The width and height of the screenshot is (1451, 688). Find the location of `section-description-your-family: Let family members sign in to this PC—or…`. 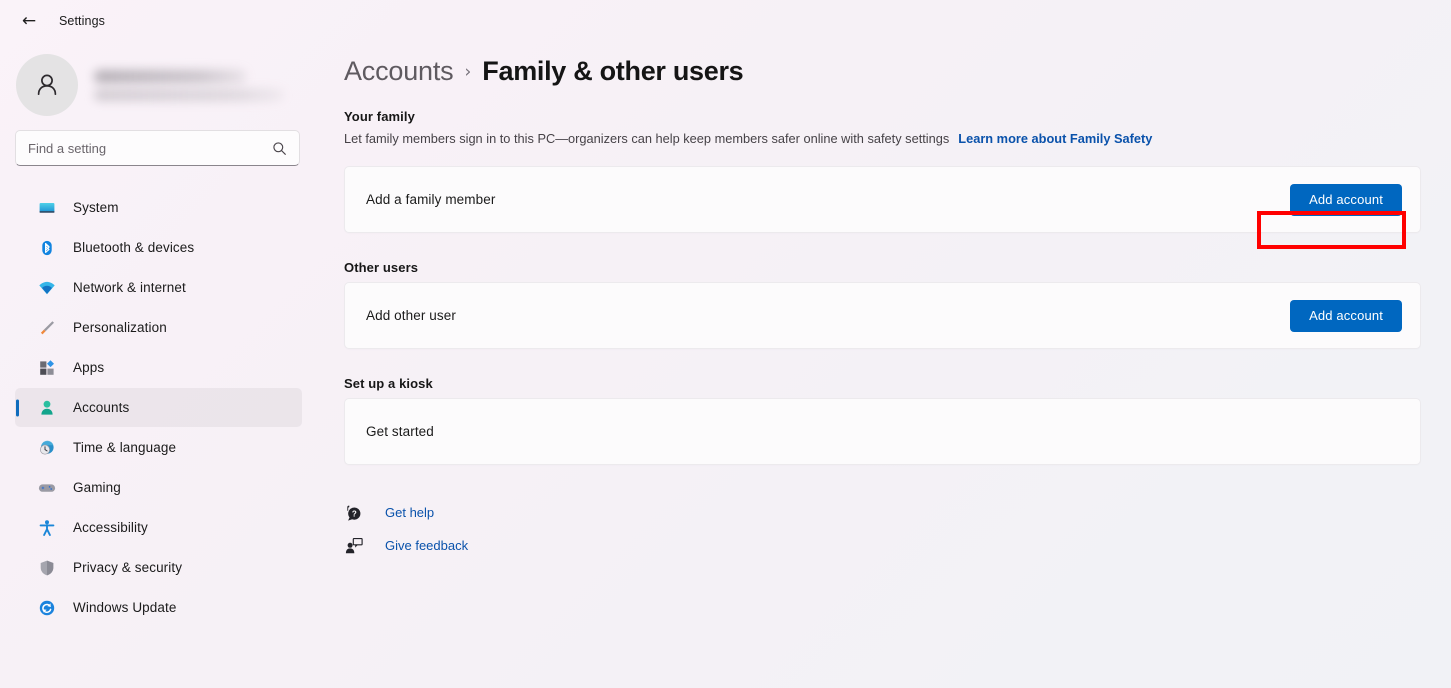

section-description-your-family: Let family members sign in to this PC—or… is located at coordinates (882, 138).